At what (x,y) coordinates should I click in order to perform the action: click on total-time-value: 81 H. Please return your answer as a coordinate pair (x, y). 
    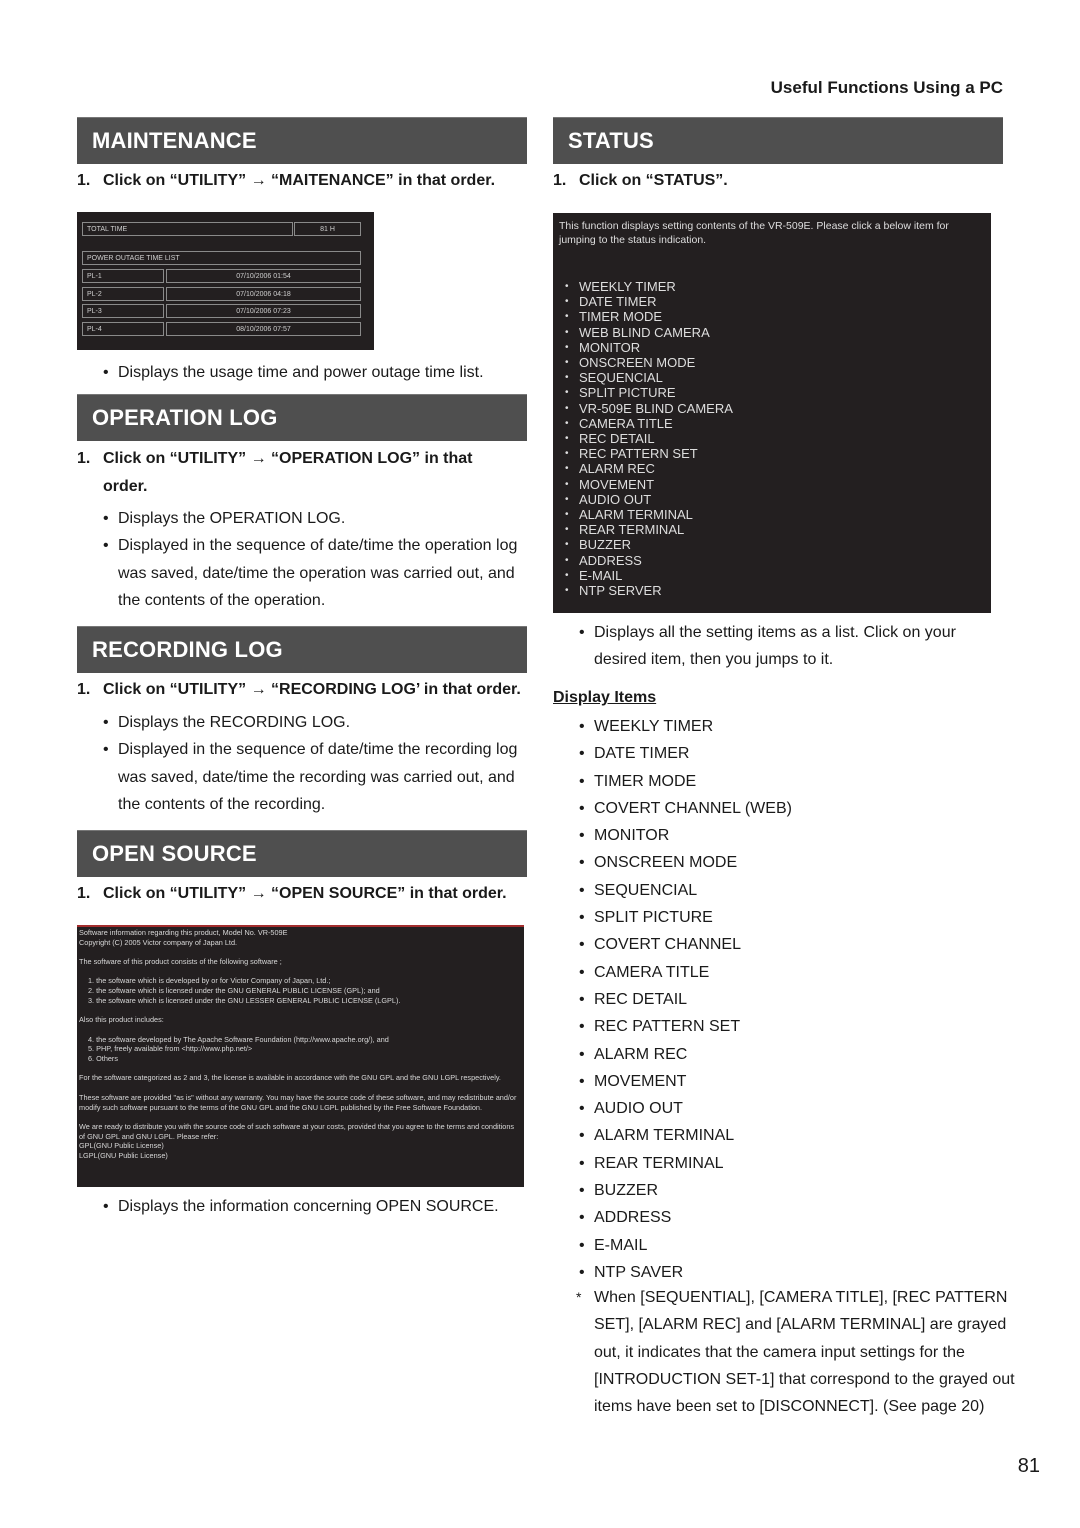
    Looking at the image, I should click on (327, 229).